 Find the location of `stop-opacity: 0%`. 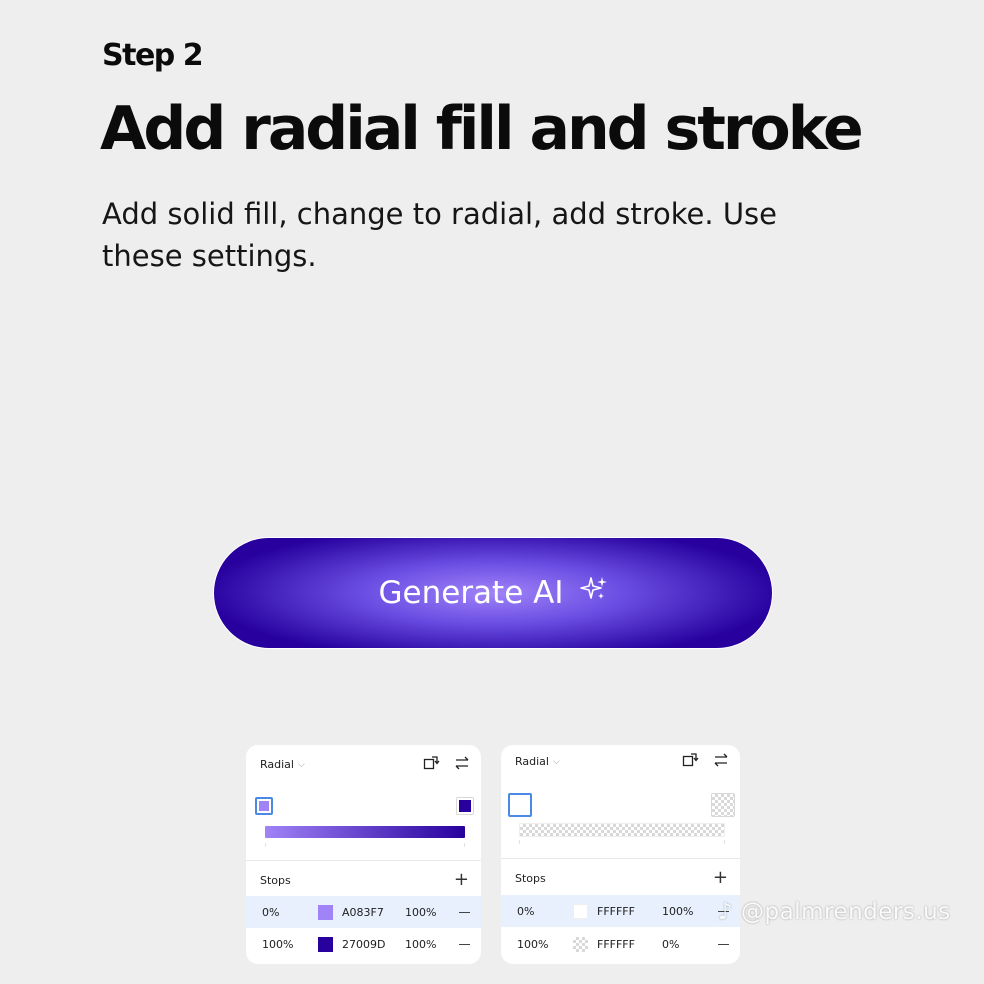

stop-opacity: 0% is located at coordinates (670, 944).